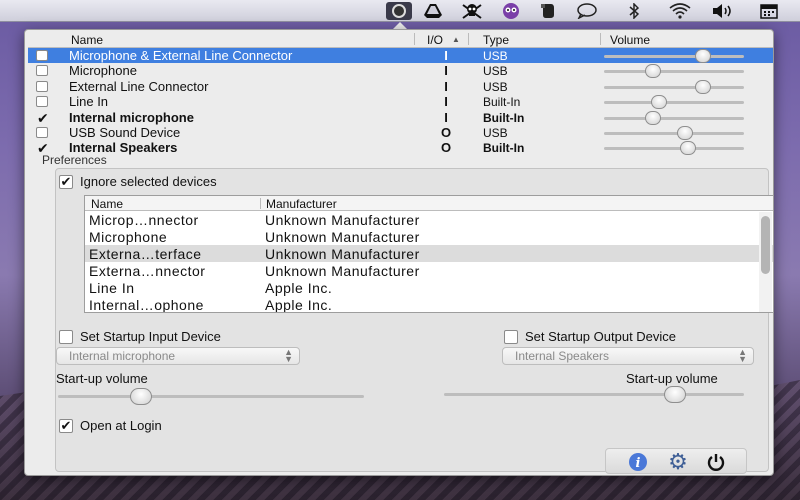 The image size is (800, 500). Describe the element at coordinates (140, 336) in the screenshot. I see `startup-input-checkbox: Set Startup Input Device` at that location.